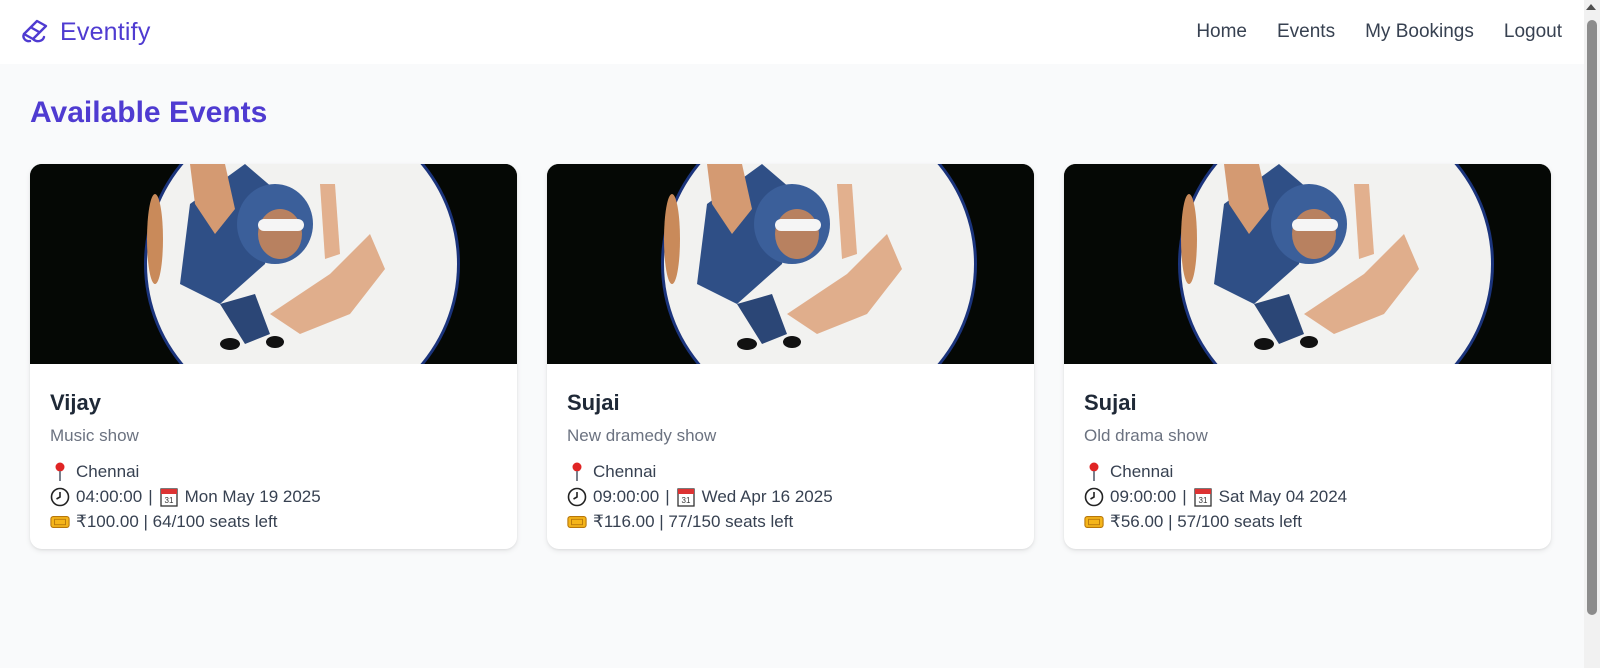 Image resolution: width=1600 pixels, height=668 pixels. I want to click on nav-events-link: Events, so click(1306, 32).